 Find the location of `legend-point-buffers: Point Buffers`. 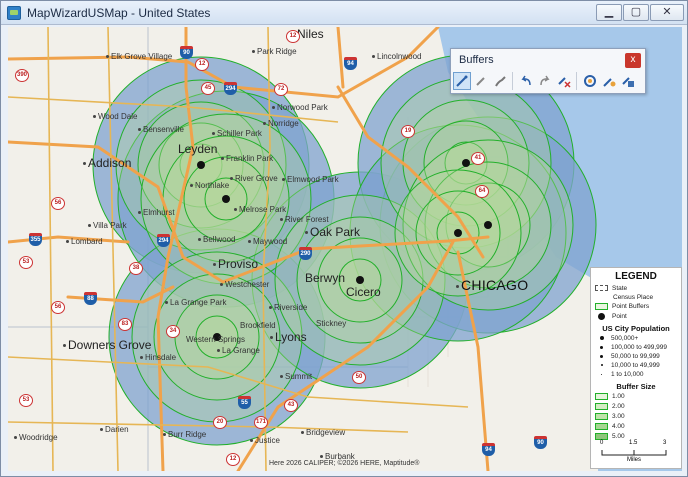

legend-point-buffers: Point Buffers is located at coordinates (622, 306).